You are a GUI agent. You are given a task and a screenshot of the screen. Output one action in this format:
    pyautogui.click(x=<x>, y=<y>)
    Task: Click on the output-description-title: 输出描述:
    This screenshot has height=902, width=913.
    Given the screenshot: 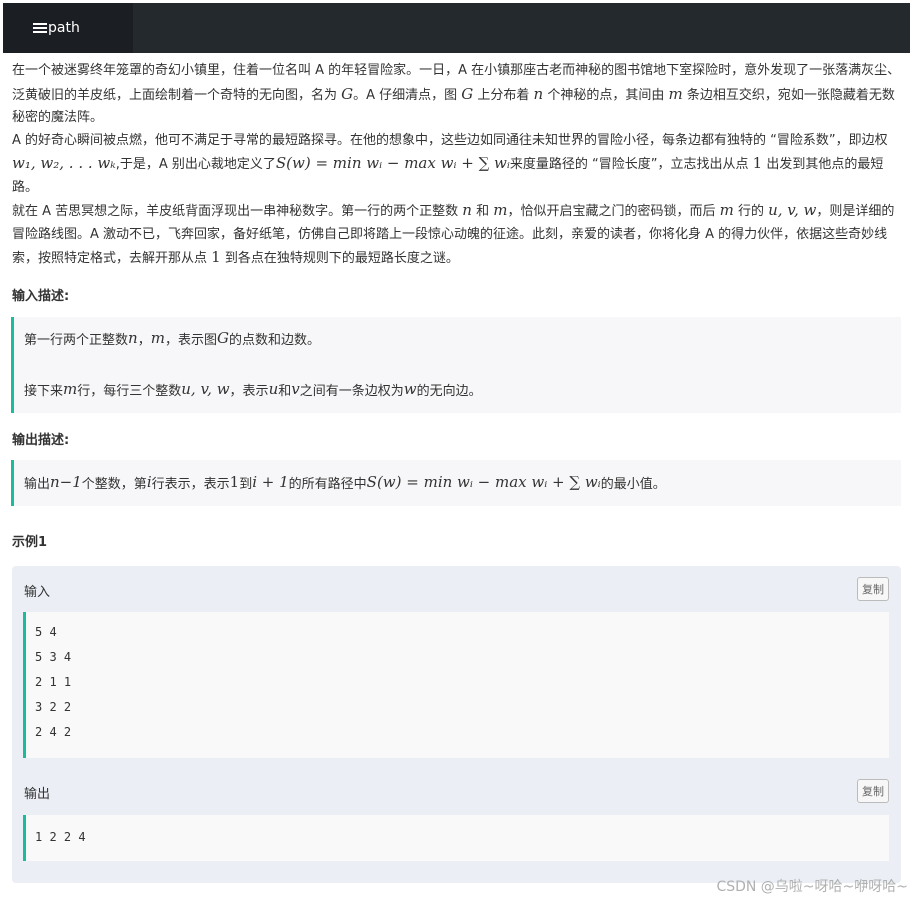 What is the action you would take?
    pyautogui.click(x=41, y=440)
    